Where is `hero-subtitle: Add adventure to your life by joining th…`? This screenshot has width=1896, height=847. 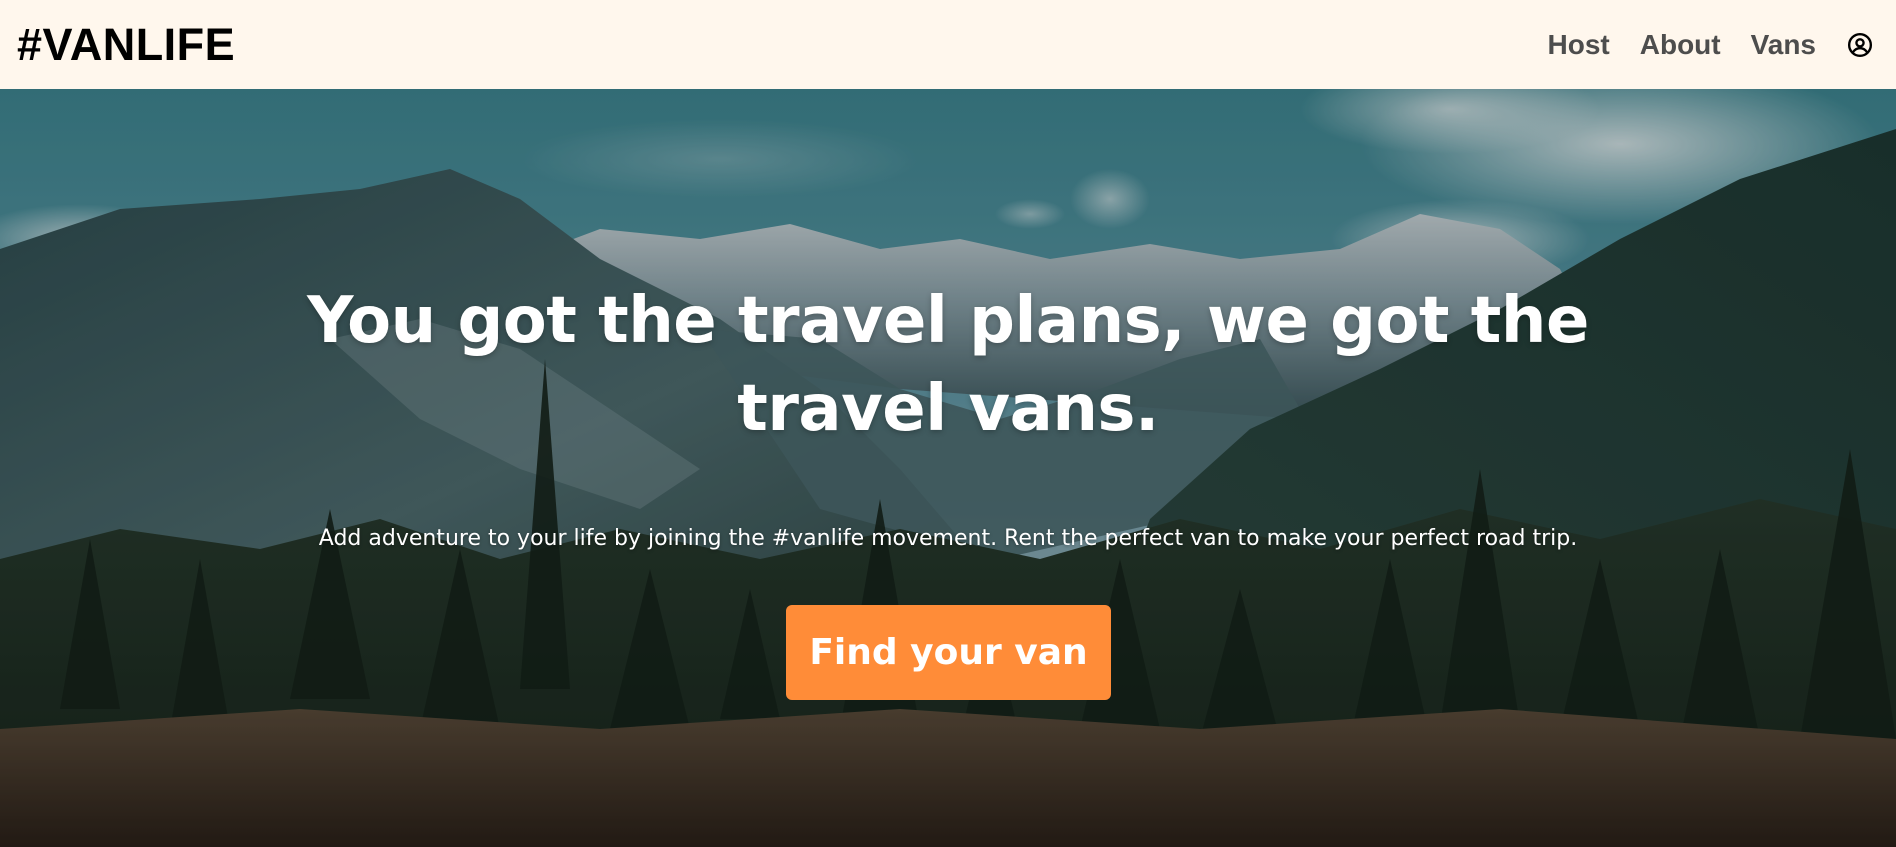 hero-subtitle: Add adventure to your life by joining th… is located at coordinates (948, 538).